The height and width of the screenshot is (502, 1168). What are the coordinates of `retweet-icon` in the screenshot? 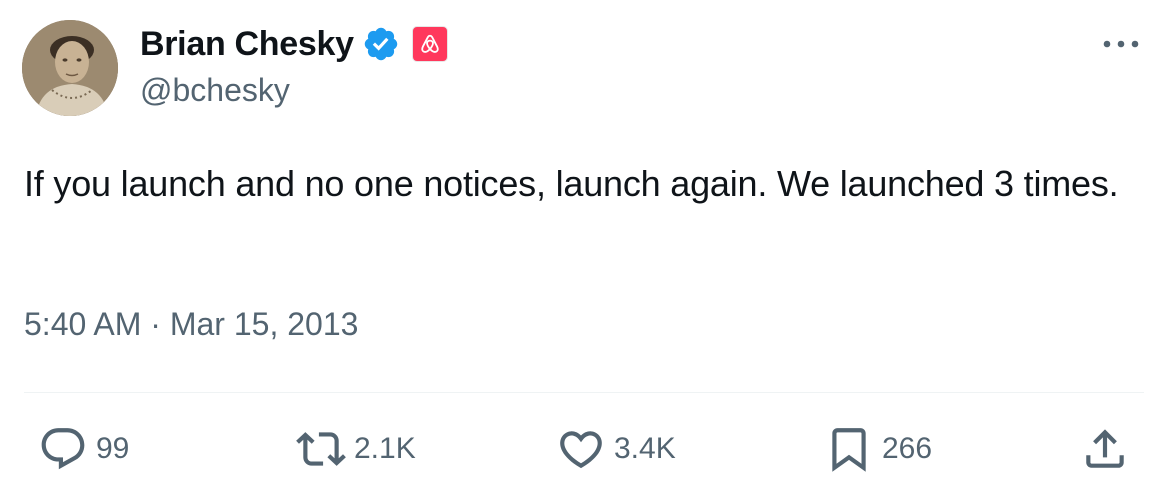 It's located at (321, 449).